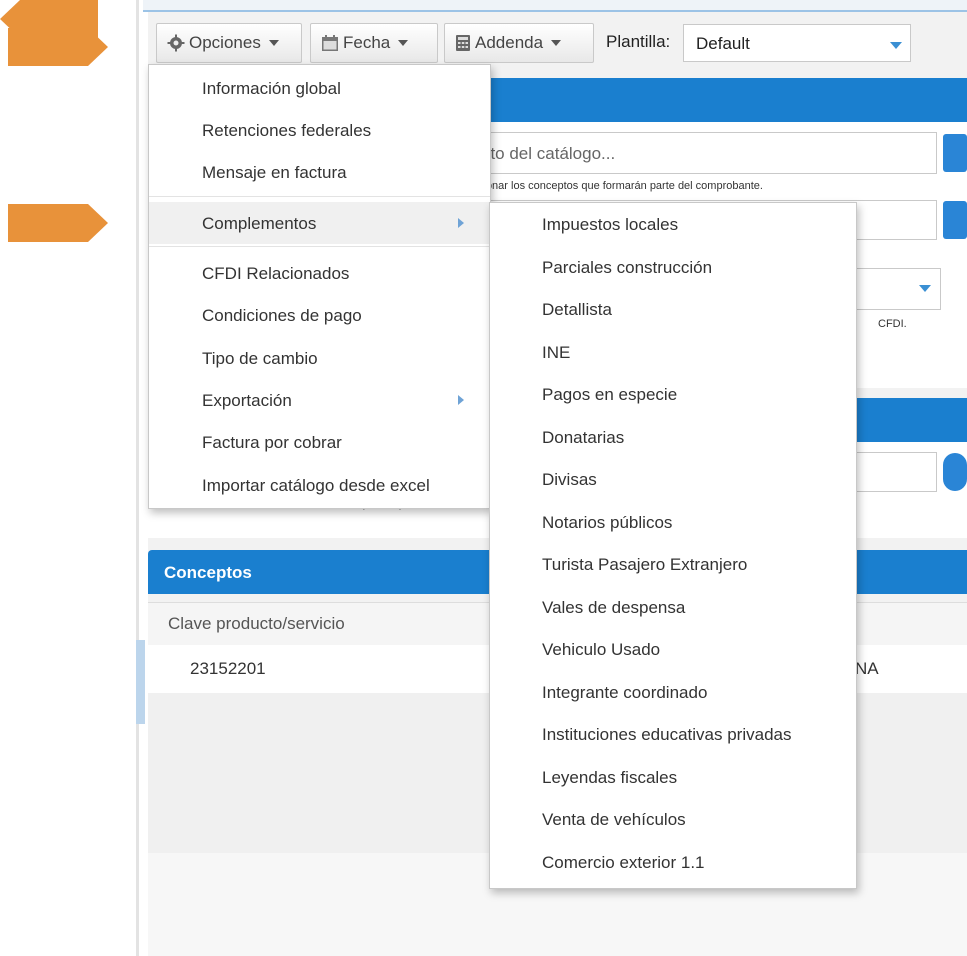 This screenshot has height=956, width=967. What do you see at coordinates (673, 309) in the screenshot?
I see `submenu-item-detallista: Detallista` at bounding box center [673, 309].